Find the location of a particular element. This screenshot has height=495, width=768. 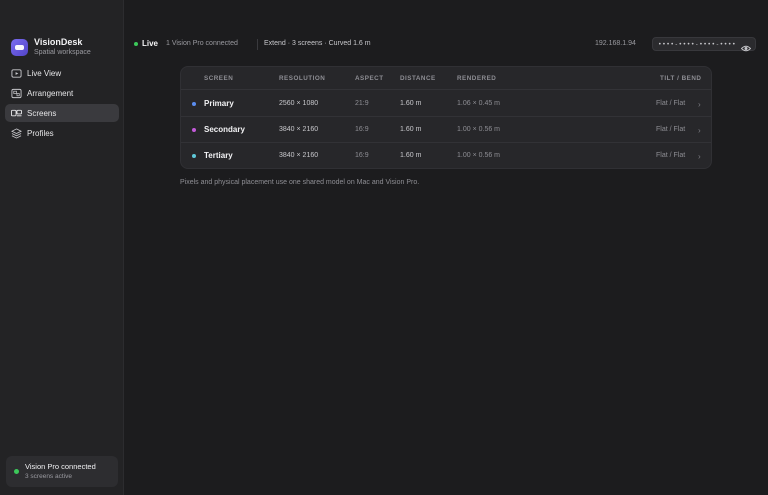

mode-text: Extend · 3 screens · Curved 1.6 m is located at coordinates (317, 43).